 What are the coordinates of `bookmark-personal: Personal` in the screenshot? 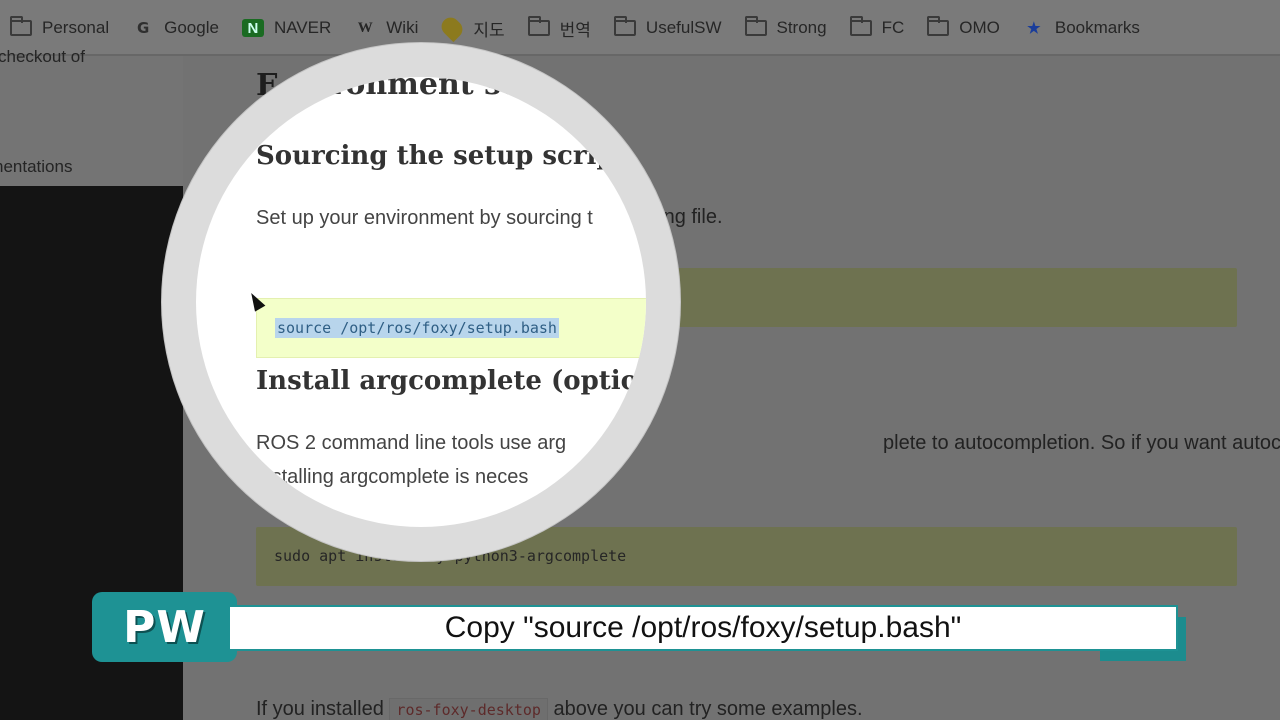 It's located at (60, 27).